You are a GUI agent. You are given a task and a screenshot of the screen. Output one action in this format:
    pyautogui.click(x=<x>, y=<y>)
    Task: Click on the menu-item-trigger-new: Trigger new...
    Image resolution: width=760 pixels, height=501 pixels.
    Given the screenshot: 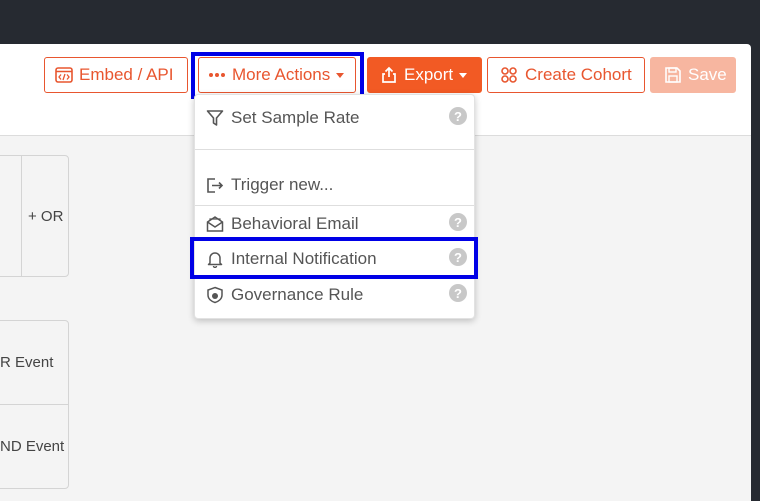 What is the action you would take?
    pyautogui.click(x=334, y=185)
    